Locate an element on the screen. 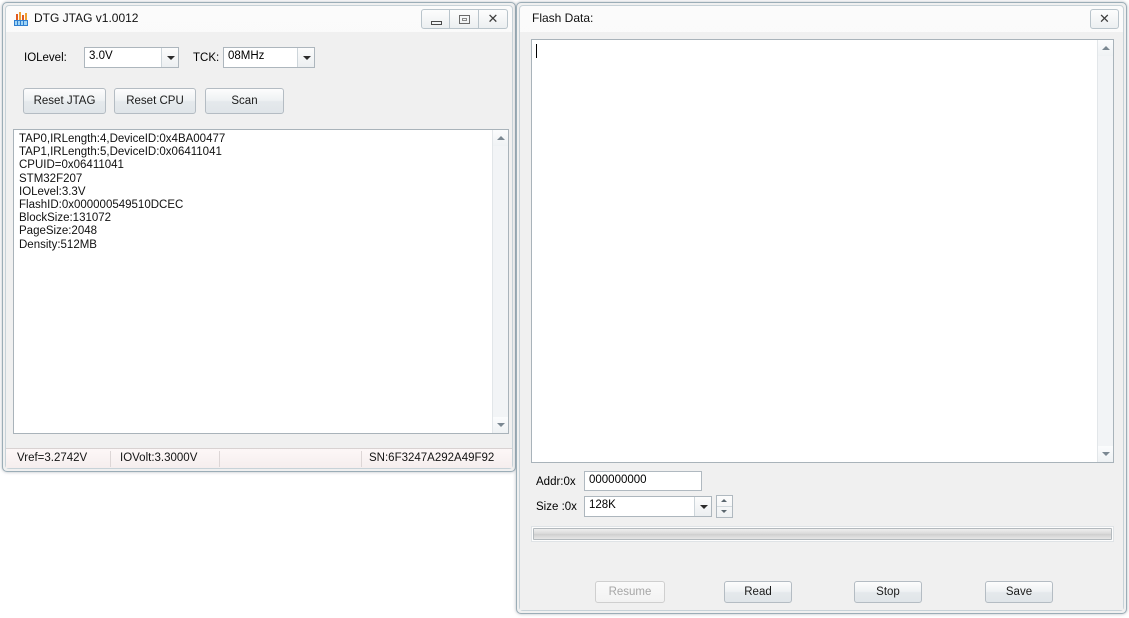 The image size is (1129, 618). reset-cpu-button: Reset CPU is located at coordinates (155, 101).